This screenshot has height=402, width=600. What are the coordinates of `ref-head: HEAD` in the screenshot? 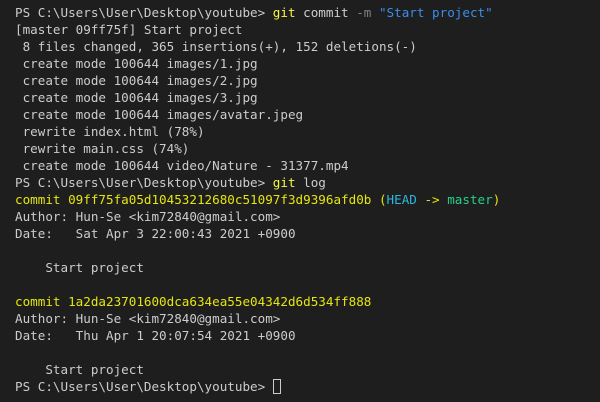 It's located at (401, 199).